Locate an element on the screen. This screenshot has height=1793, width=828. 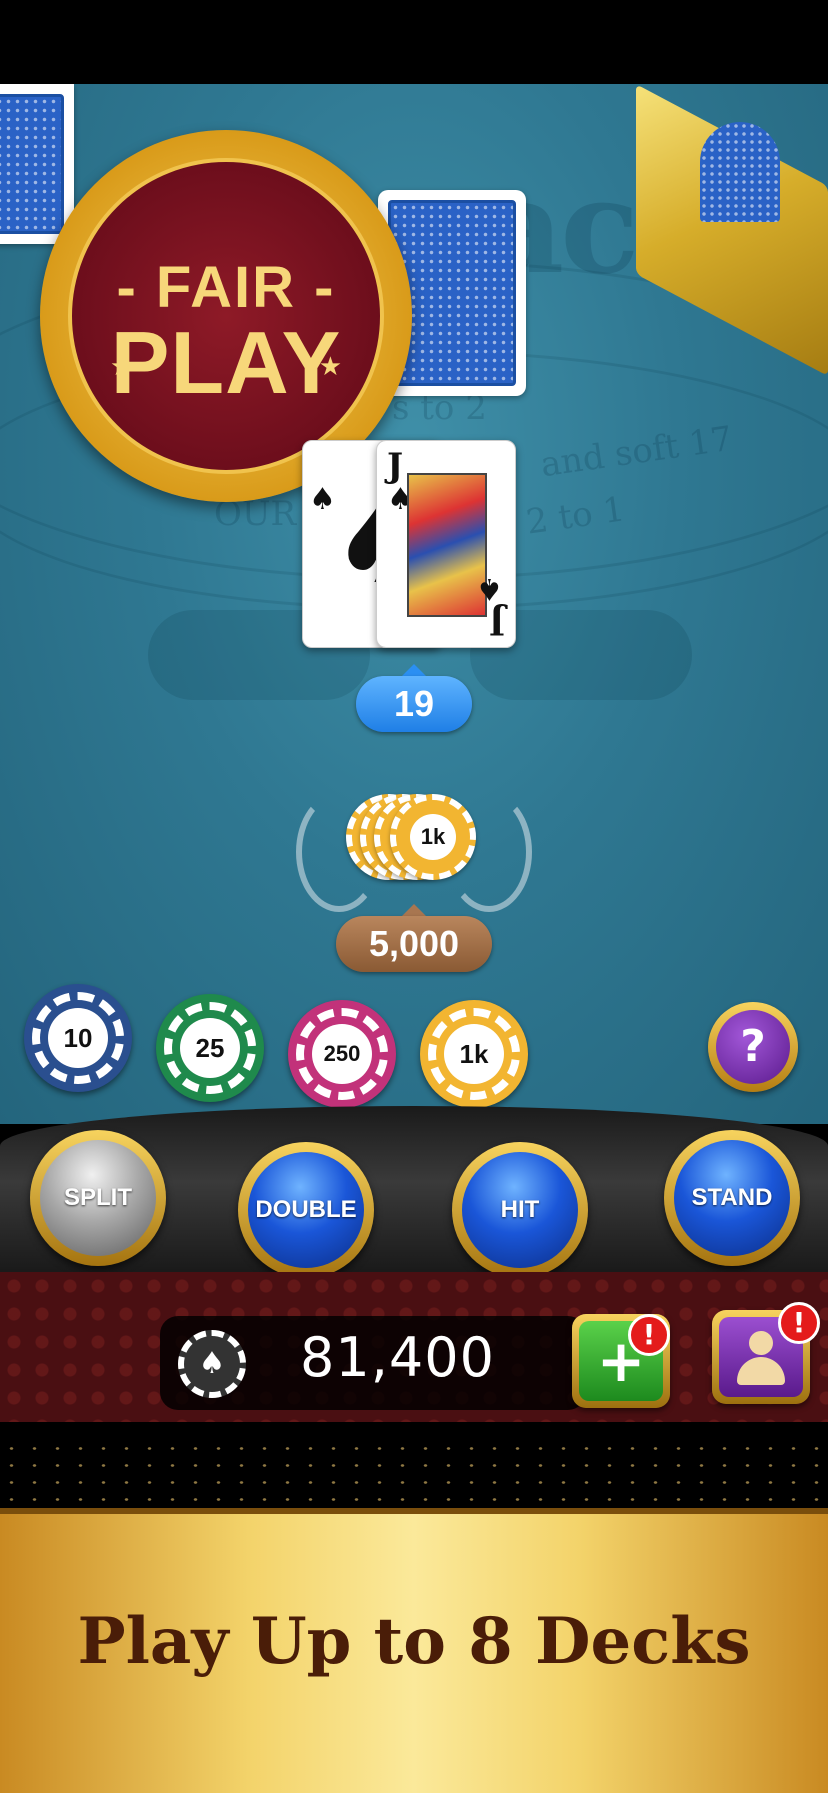
profile-alert-badge: ! is located at coordinates (799, 1323).